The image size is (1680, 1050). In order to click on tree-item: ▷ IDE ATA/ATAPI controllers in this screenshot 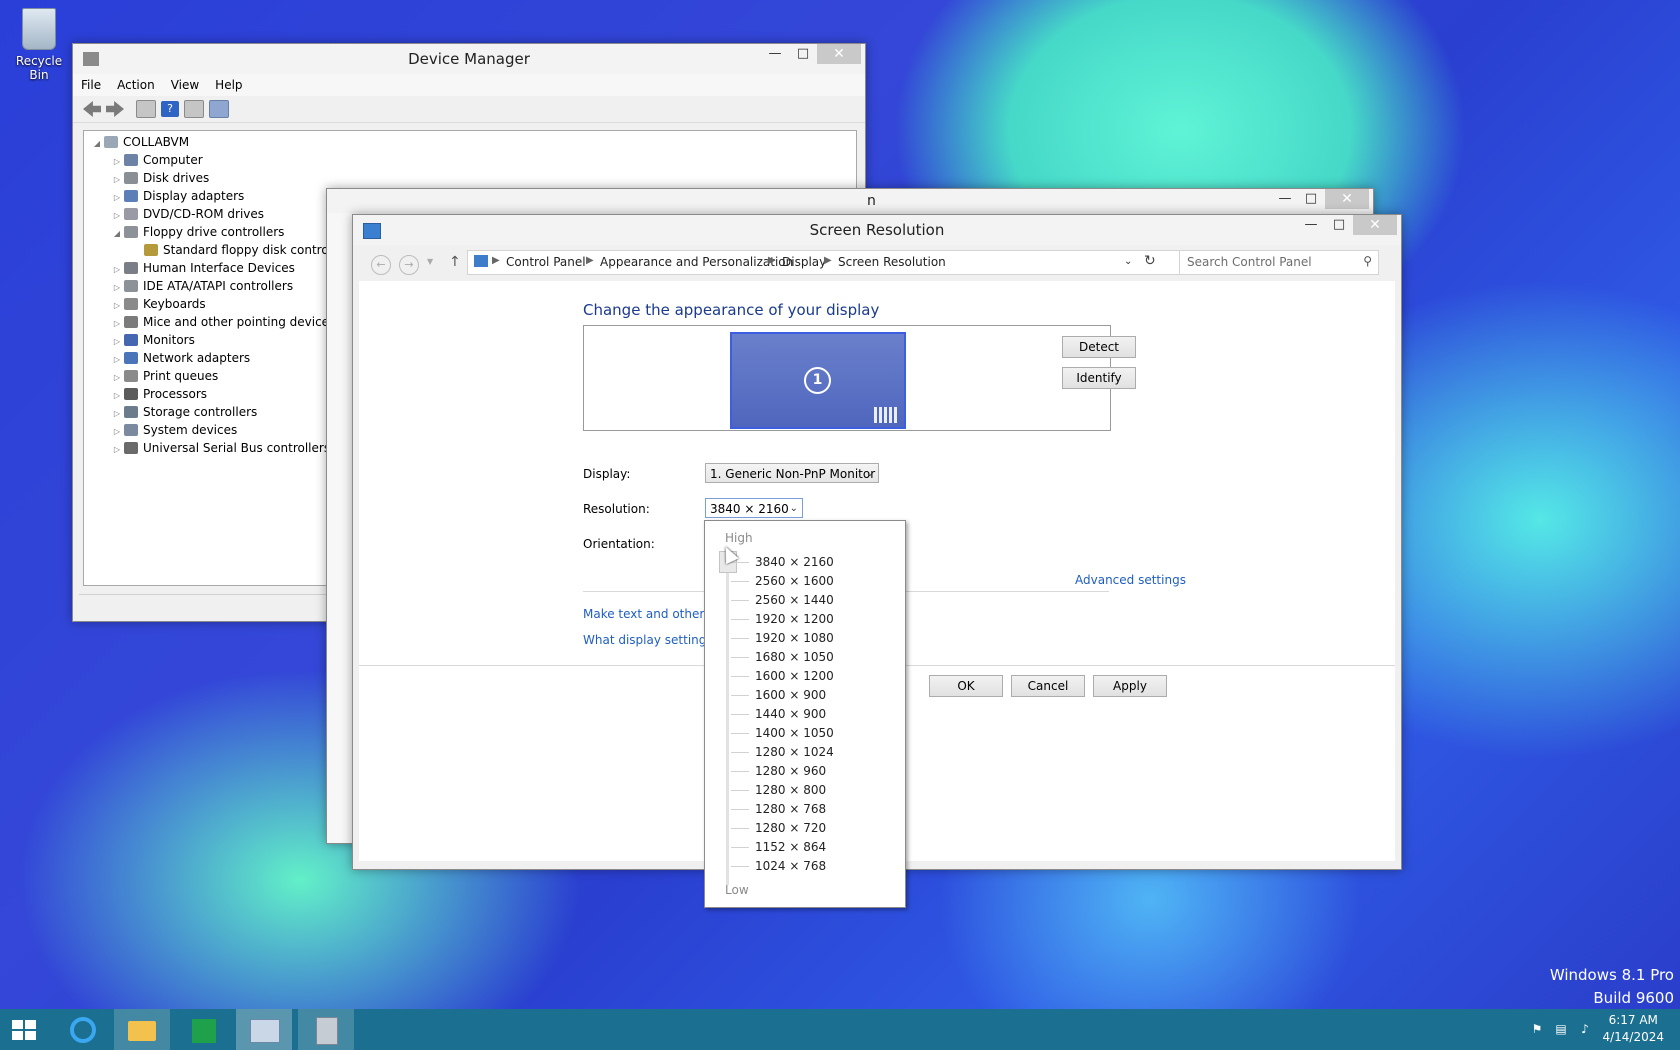, I will do `click(201, 286)`.